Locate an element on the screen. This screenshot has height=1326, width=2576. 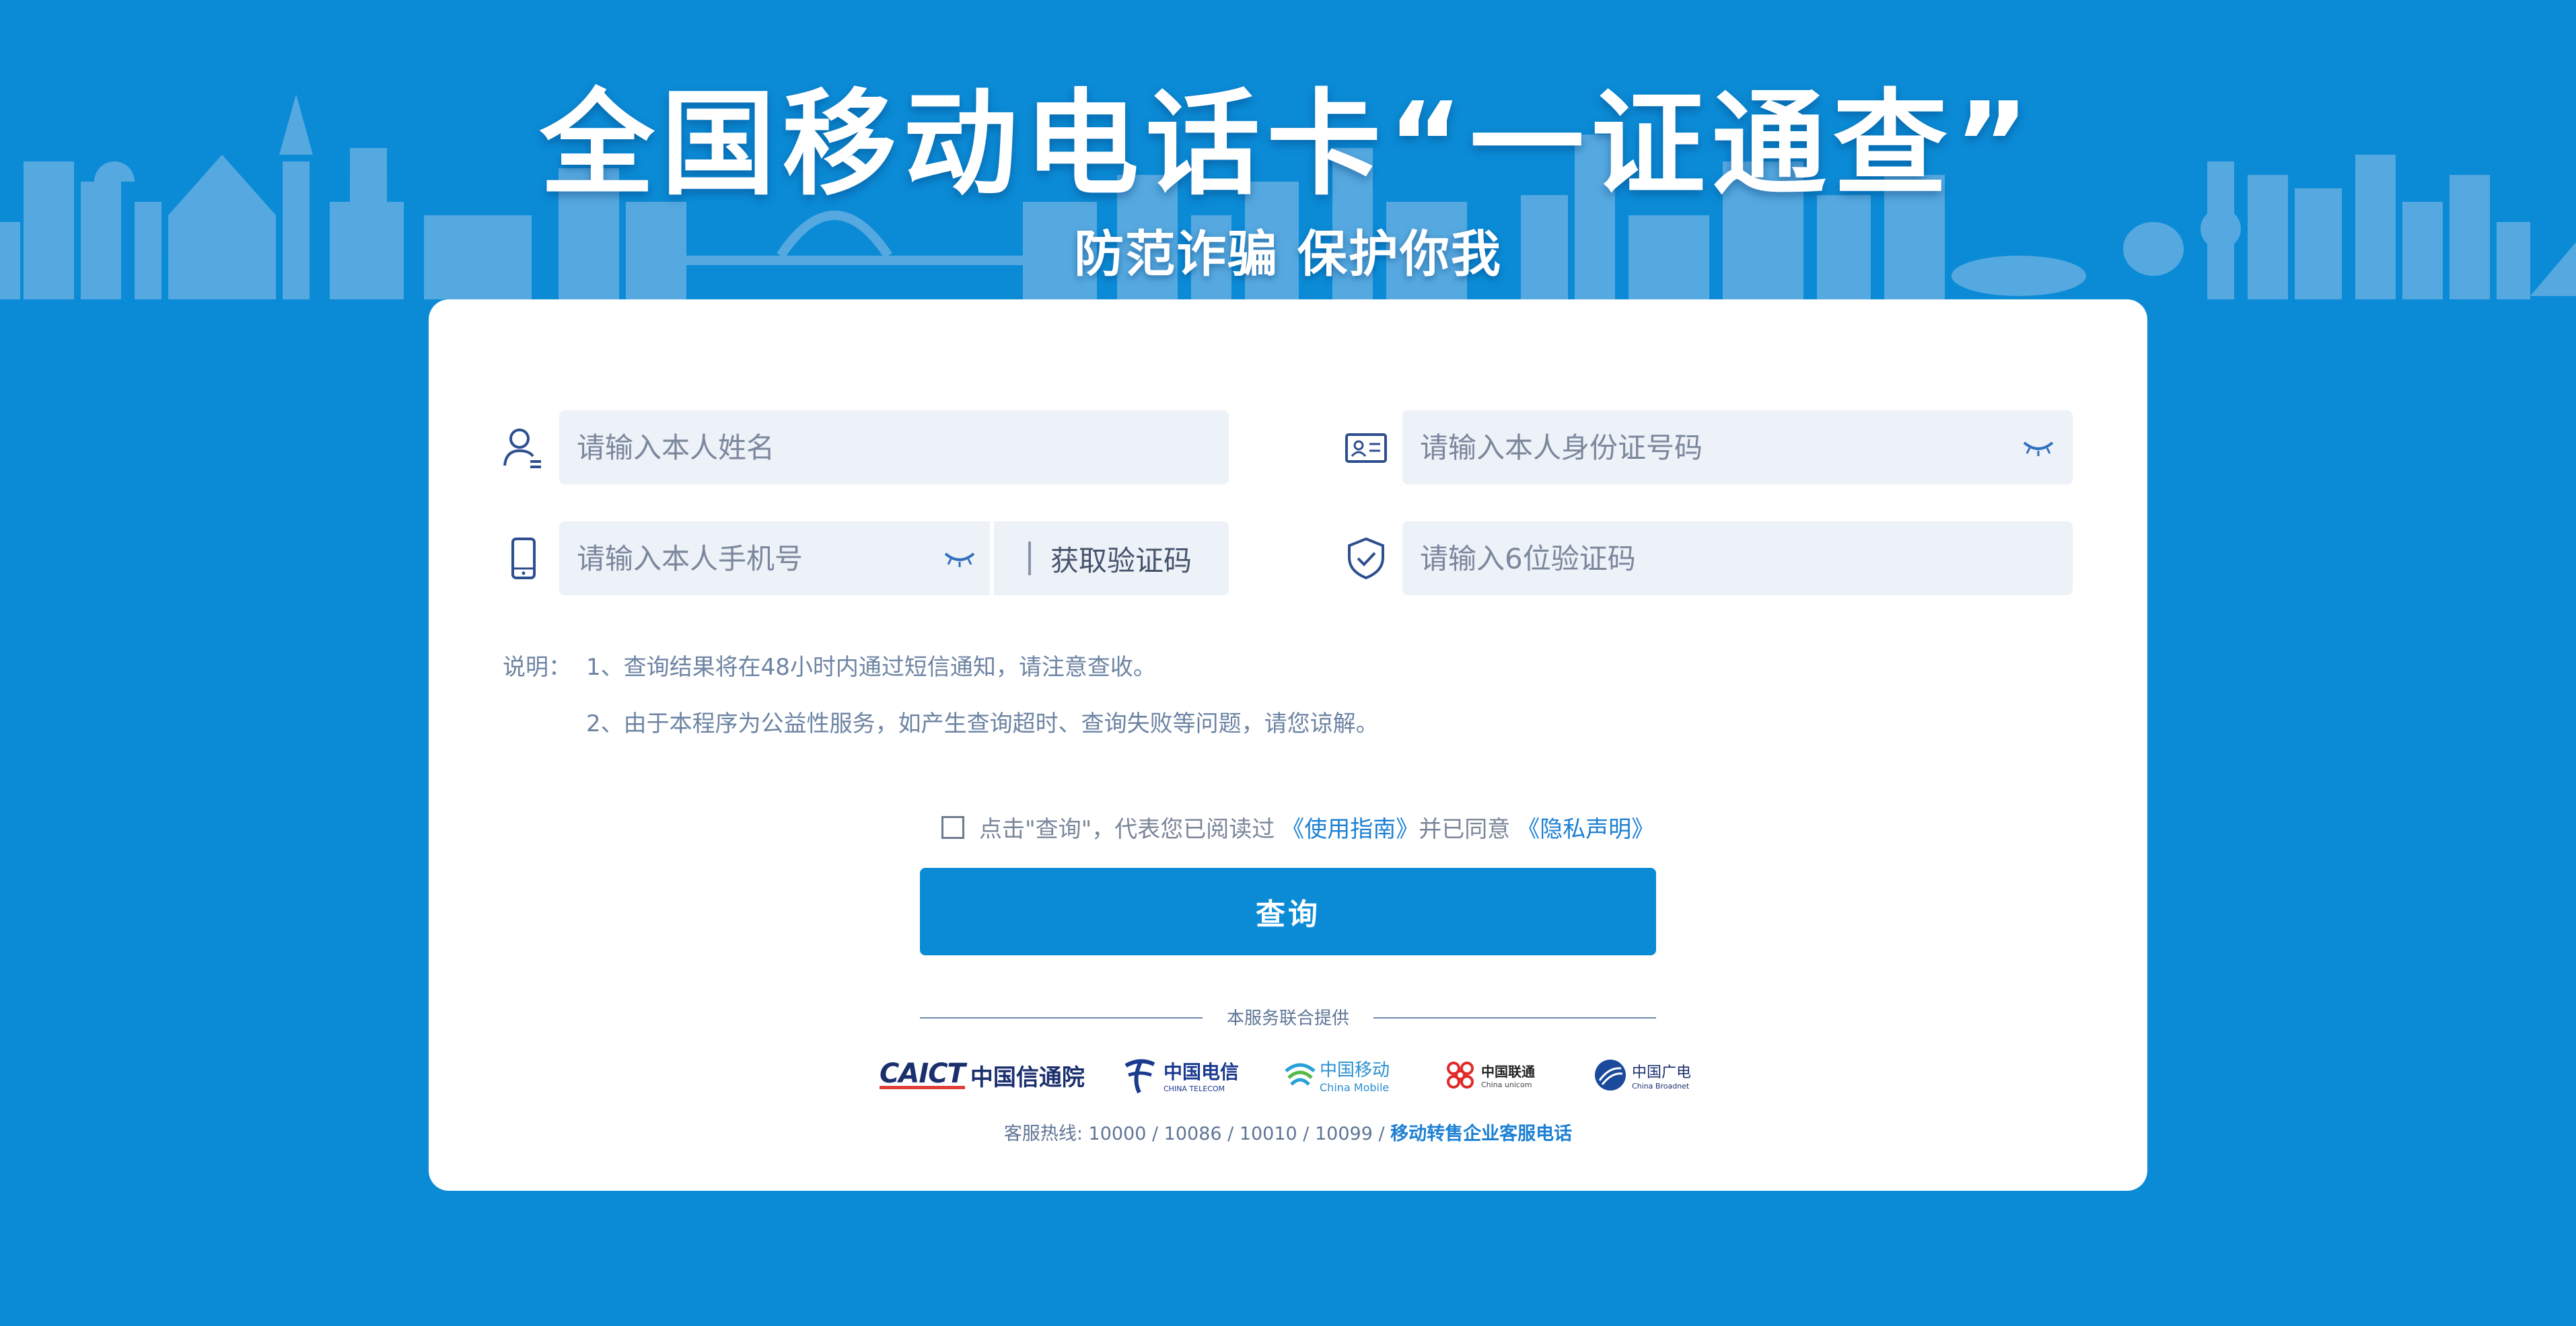
china-broadnet-icon is located at coordinates (1610, 1075).